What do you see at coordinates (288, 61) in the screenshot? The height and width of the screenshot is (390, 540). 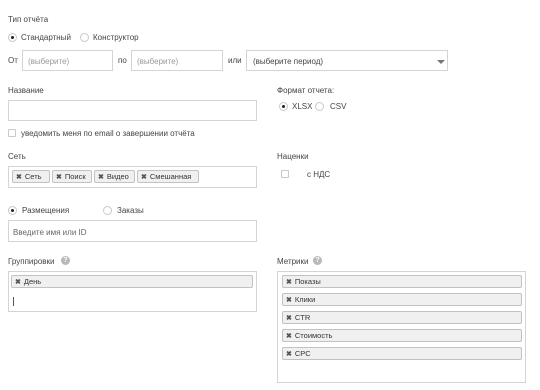 I see `period-preset-value: (выберите период)` at bounding box center [288, 61].